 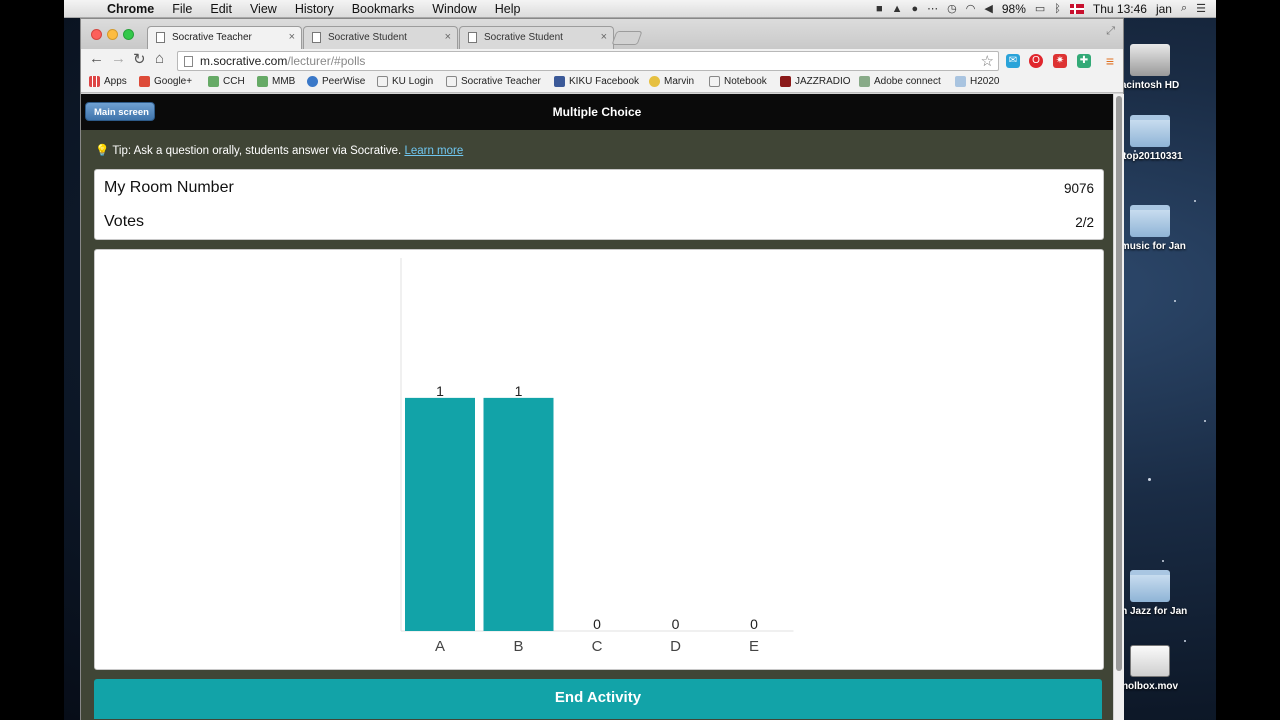 I want to click on menu-bookmarks: Bookmarks, so click(x=383, y=9).